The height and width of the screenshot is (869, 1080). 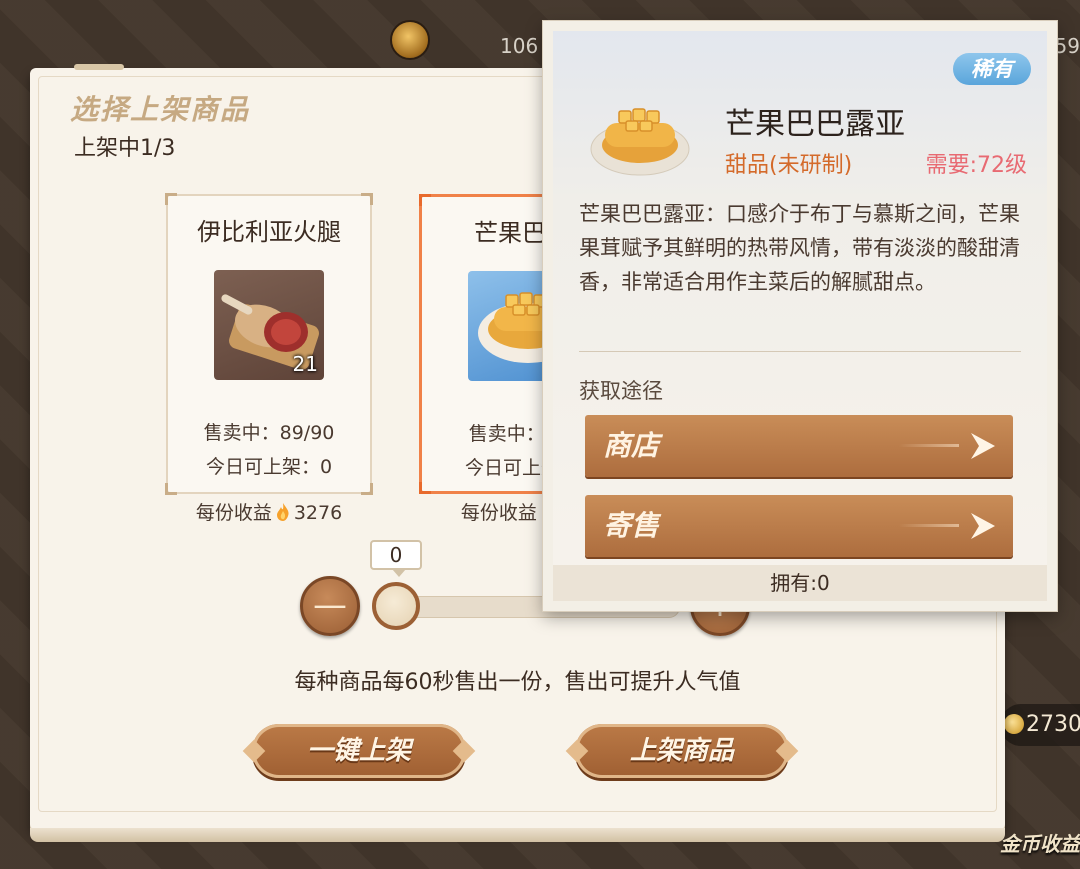 What do you see at coordinates (640, 136) in the screenshot?
I see `mango-baba-icon` at bounding box center [640, 136].